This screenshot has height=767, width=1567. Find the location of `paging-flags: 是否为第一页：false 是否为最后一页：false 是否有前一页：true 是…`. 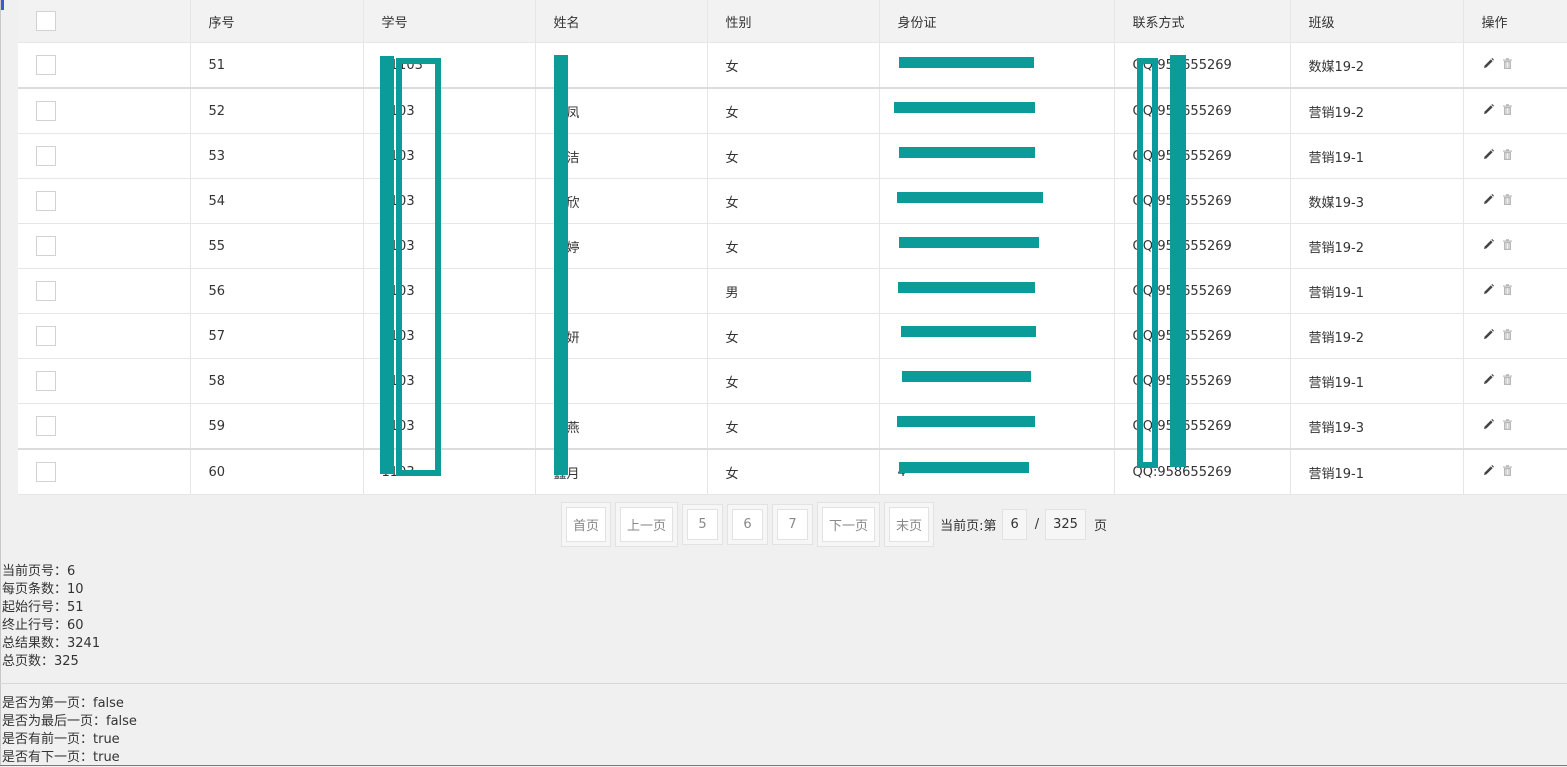

paging-flags: 是否为第一页：false 是否为最后一页：false 是否有前一页：true 是… is located at coordinates (69, 731).